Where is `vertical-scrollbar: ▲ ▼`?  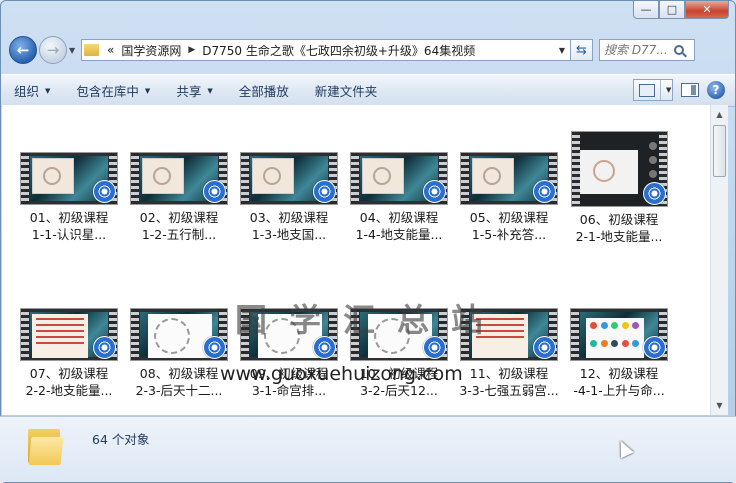
vertical-scrollbar: ▲ ▼ is located at coordinates (719, 260).